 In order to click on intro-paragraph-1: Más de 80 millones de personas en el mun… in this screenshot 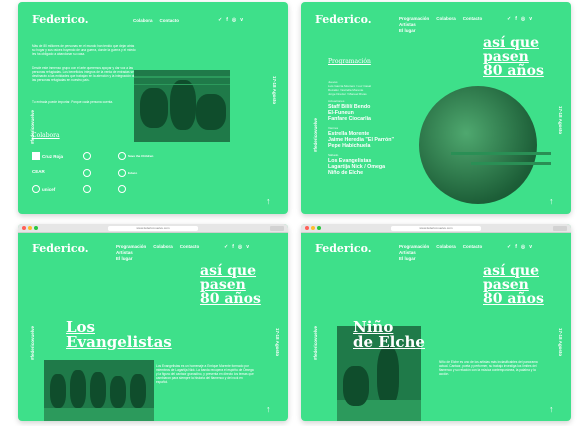, I will do `click(84, 50)`.